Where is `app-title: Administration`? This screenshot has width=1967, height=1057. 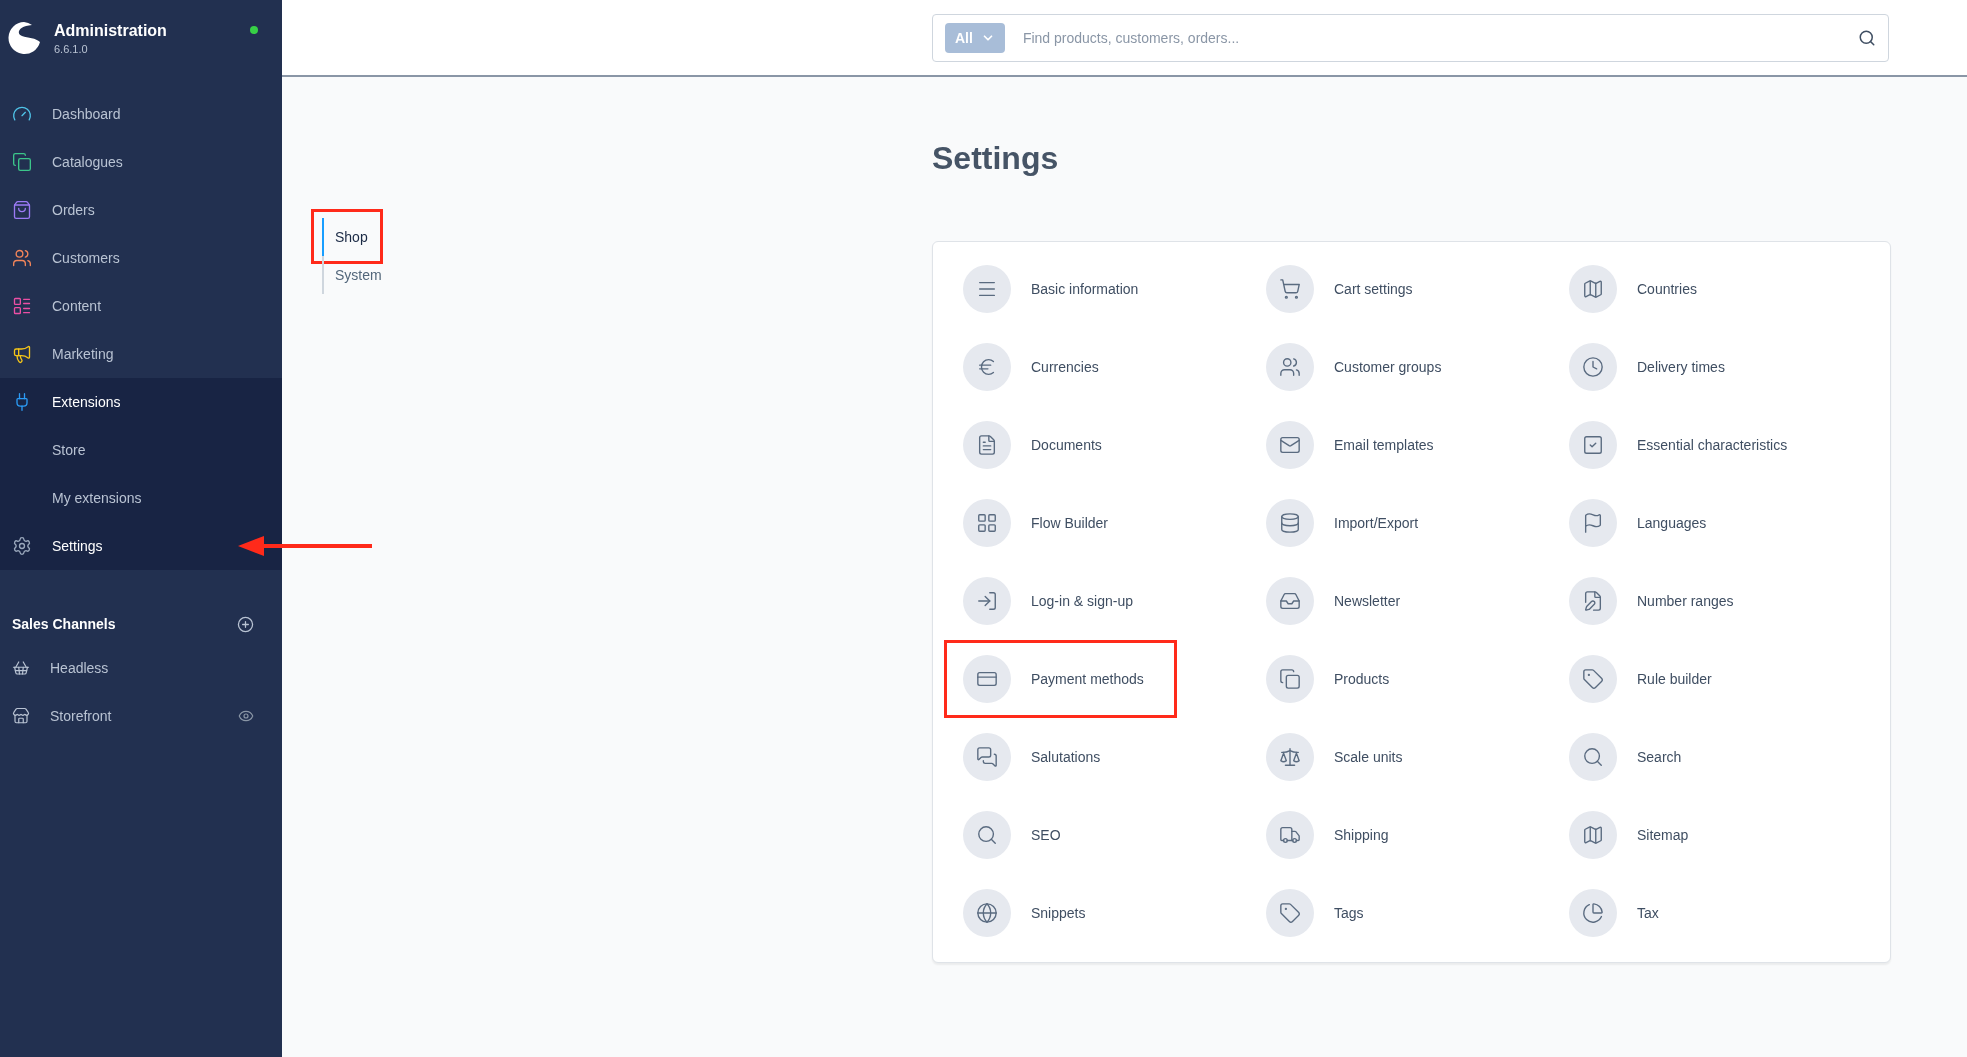
app-title: Administration is located at coordinates (110, 30).